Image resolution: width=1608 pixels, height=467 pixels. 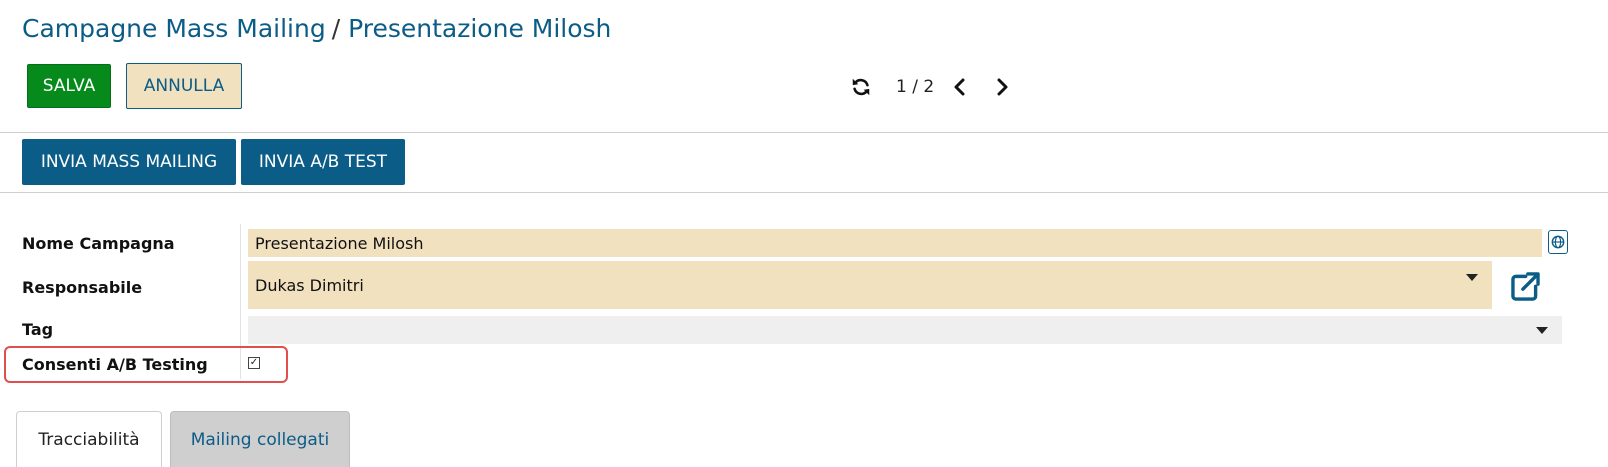 I want to click on tag-select, so click(x=905, y=330).